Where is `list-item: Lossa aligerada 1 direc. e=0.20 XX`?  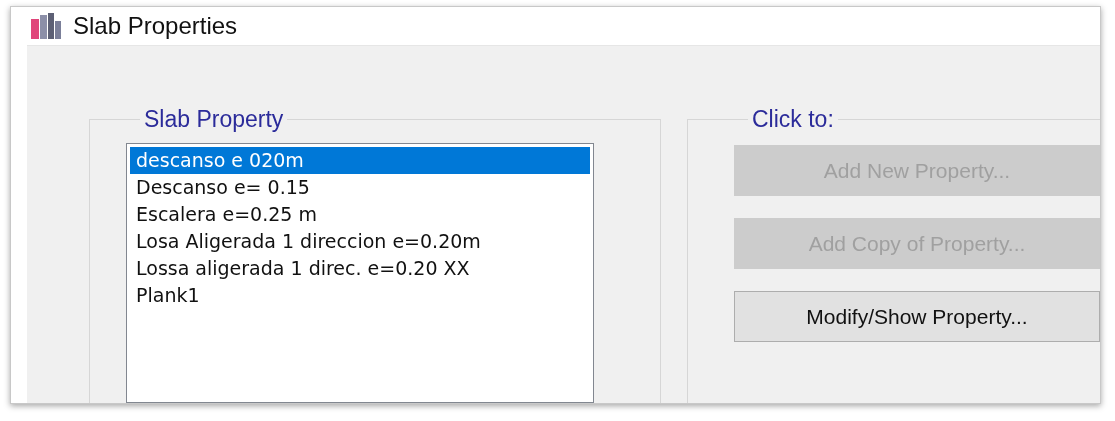 list-item: Lossa aligerada 1 direc. e=0.20 XX is located at coordinates (360, 268).